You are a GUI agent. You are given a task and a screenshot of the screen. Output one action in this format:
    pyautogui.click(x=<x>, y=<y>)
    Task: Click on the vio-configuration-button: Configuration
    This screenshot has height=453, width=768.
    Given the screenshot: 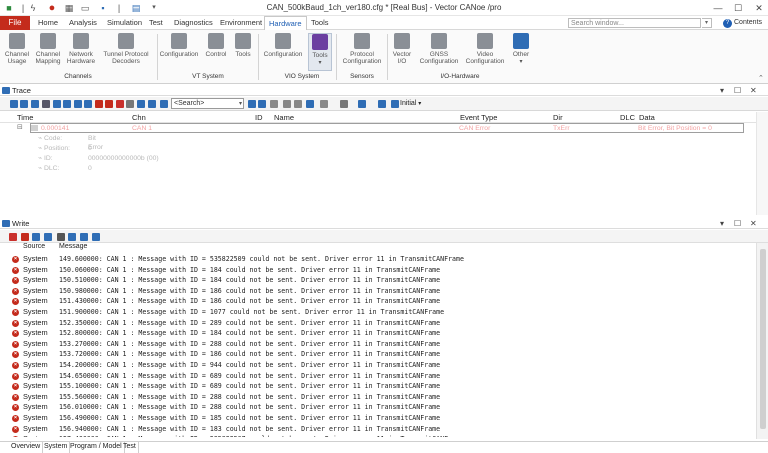 What is the action you would take?
    pyautogui.click(x=283, y=45)
    